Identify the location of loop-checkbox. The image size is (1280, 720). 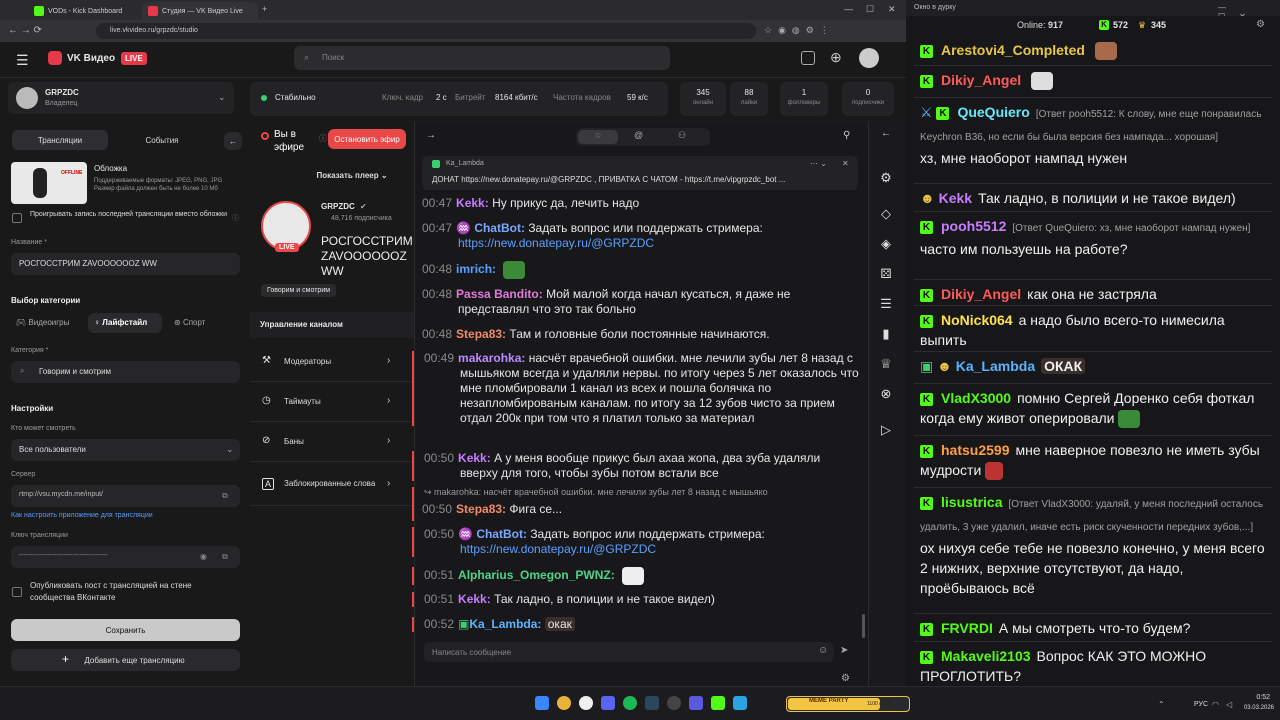
(17, 218).